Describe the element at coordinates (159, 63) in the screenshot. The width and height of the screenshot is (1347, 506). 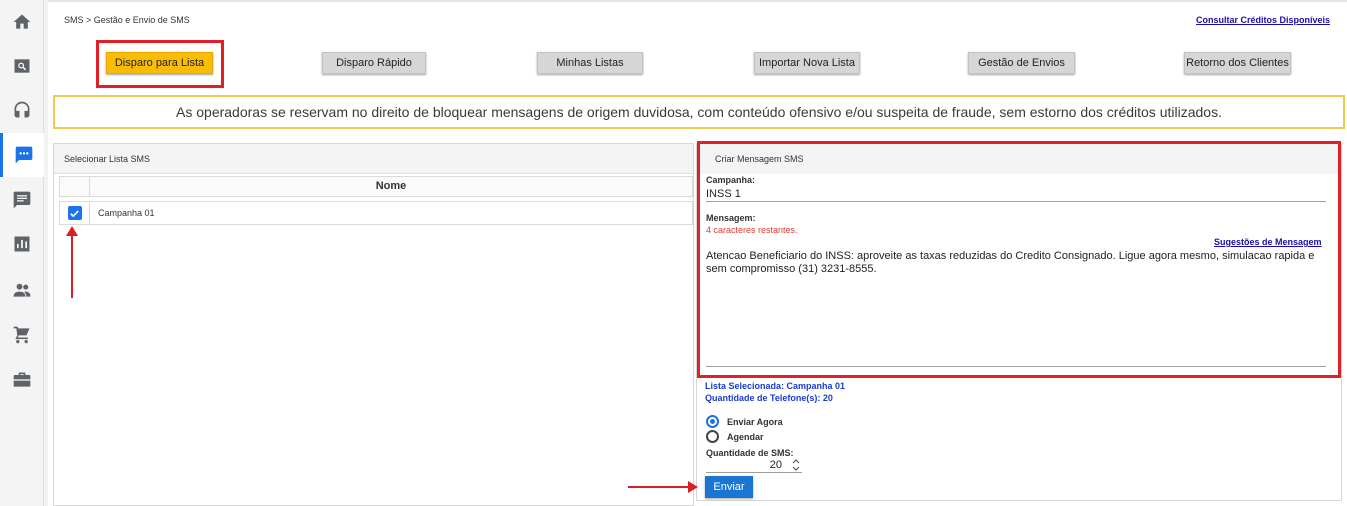
I see `tab-send-to-list: Disparo para Lista` at that location.